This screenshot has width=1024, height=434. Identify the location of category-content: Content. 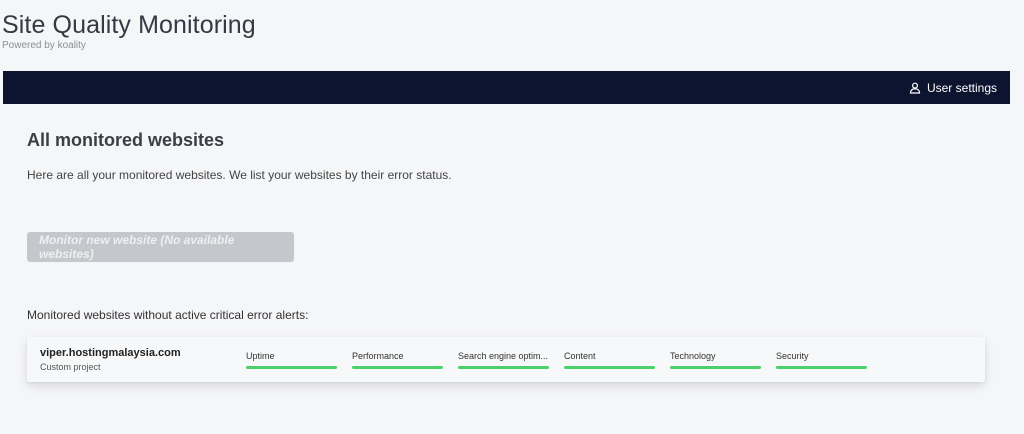
(609, 359).